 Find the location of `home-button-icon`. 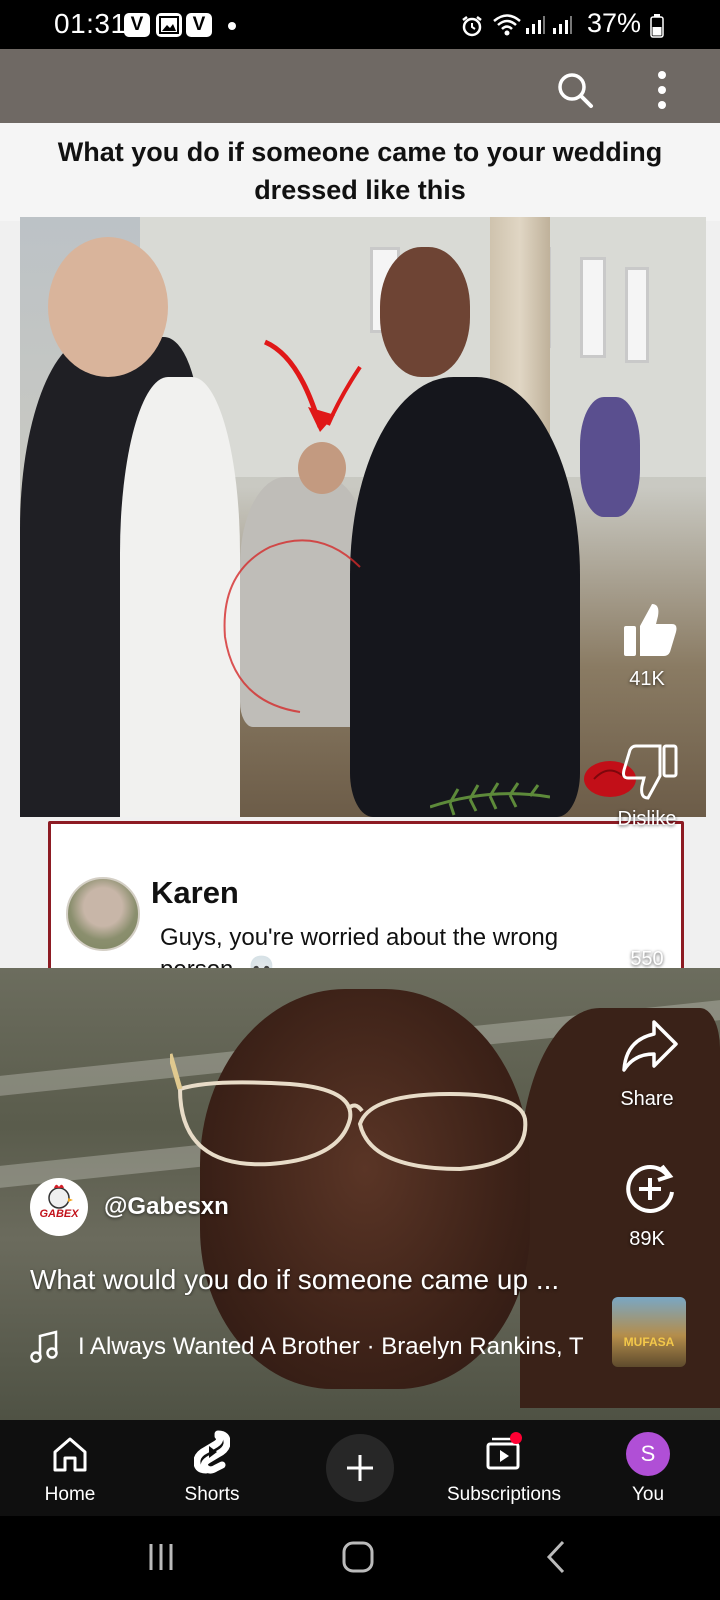

home-button-icon is located at coordinates (358, 1557).